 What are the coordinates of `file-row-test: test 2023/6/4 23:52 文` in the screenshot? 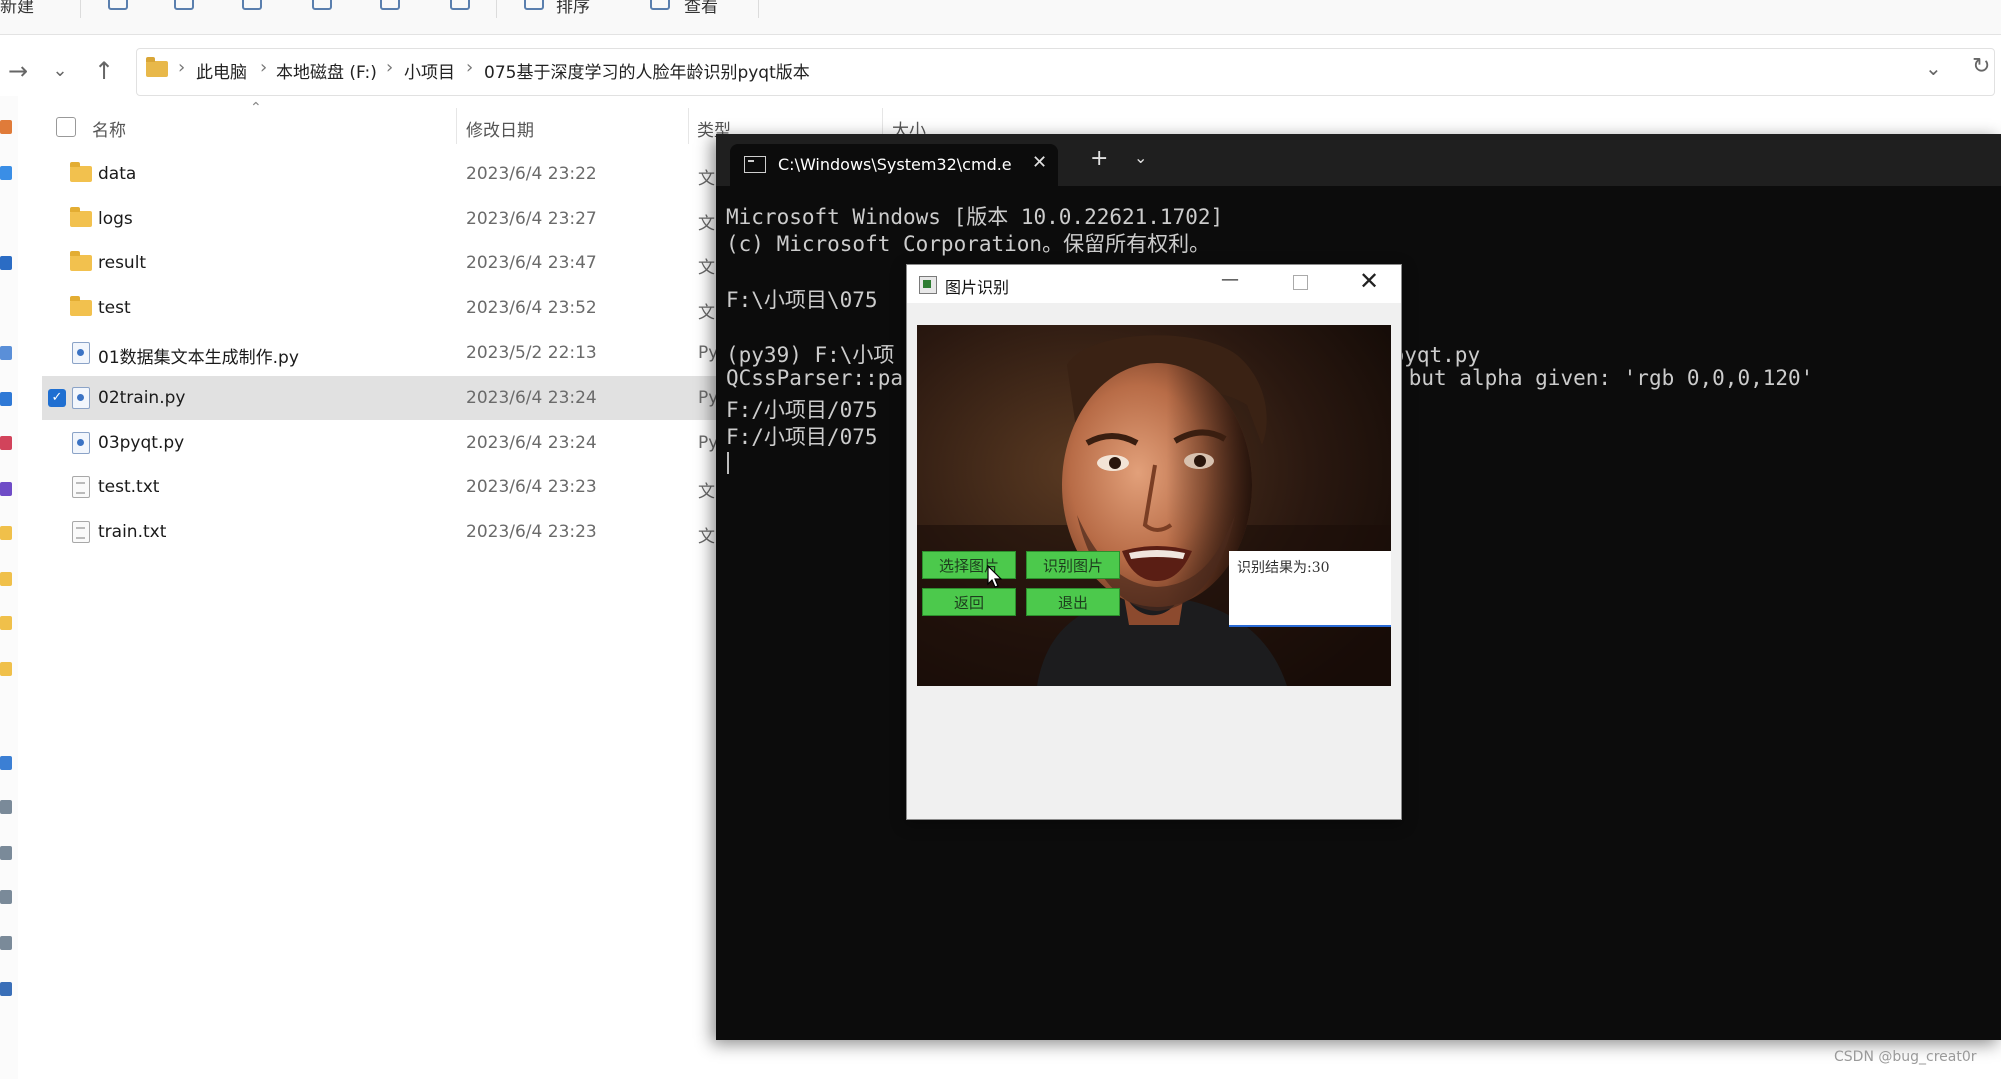 It's located at (382, 308).